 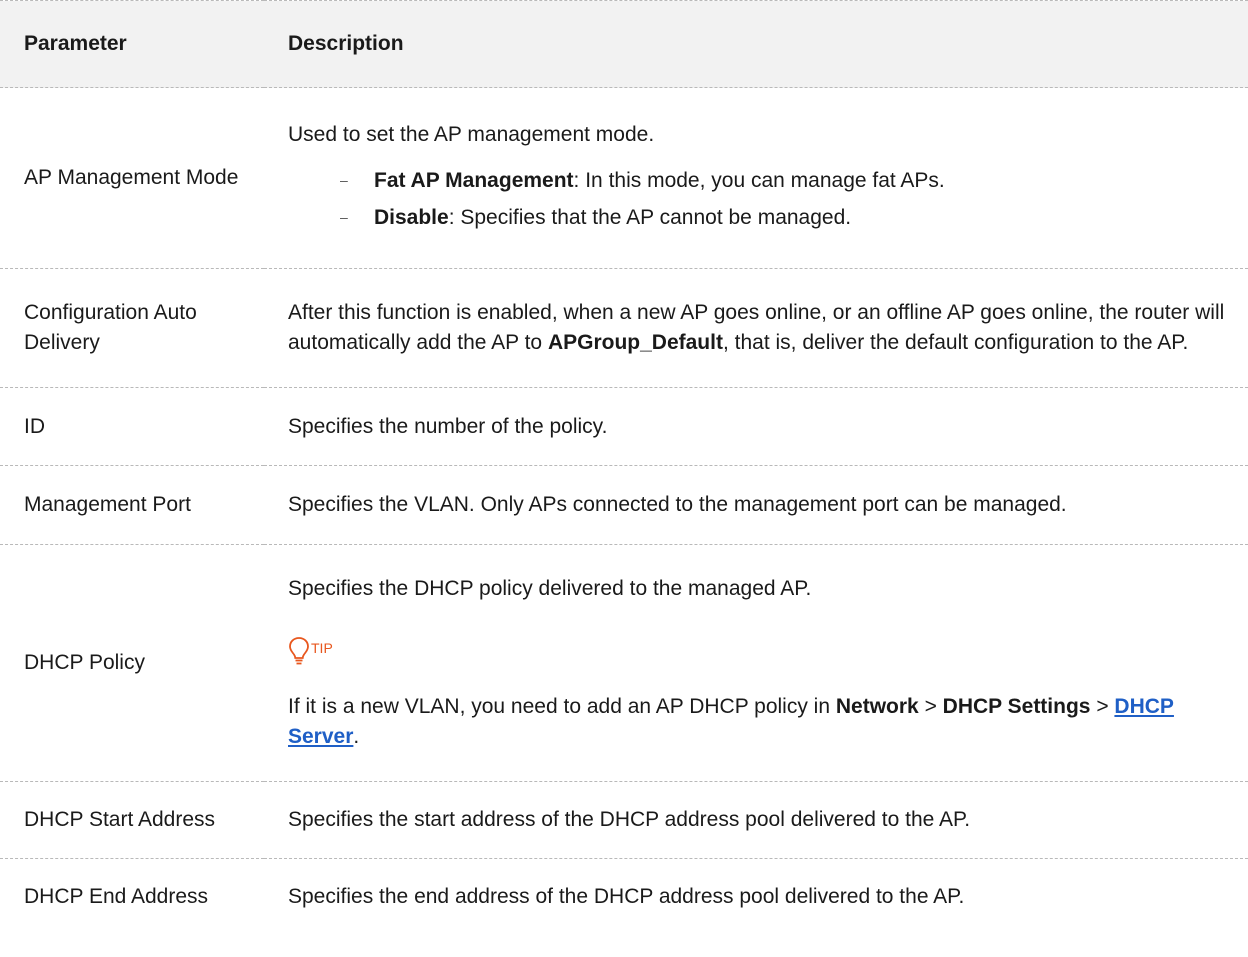 What do you see at coordinates (356, 736) in the screenshot?
I see `period: .` at bounding box center [356, 736].